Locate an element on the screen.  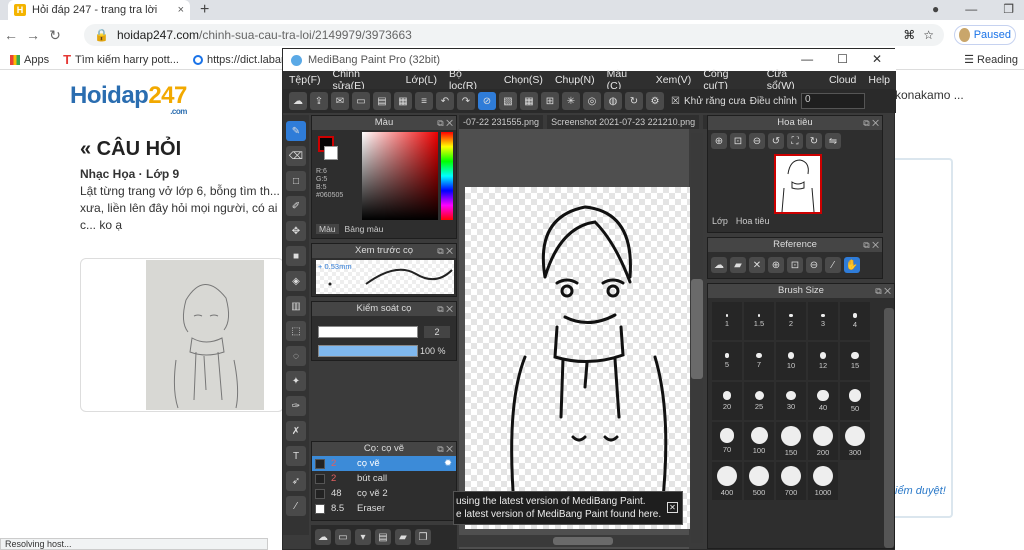
page-icon: ▦ is located at coordinates (403, 101).